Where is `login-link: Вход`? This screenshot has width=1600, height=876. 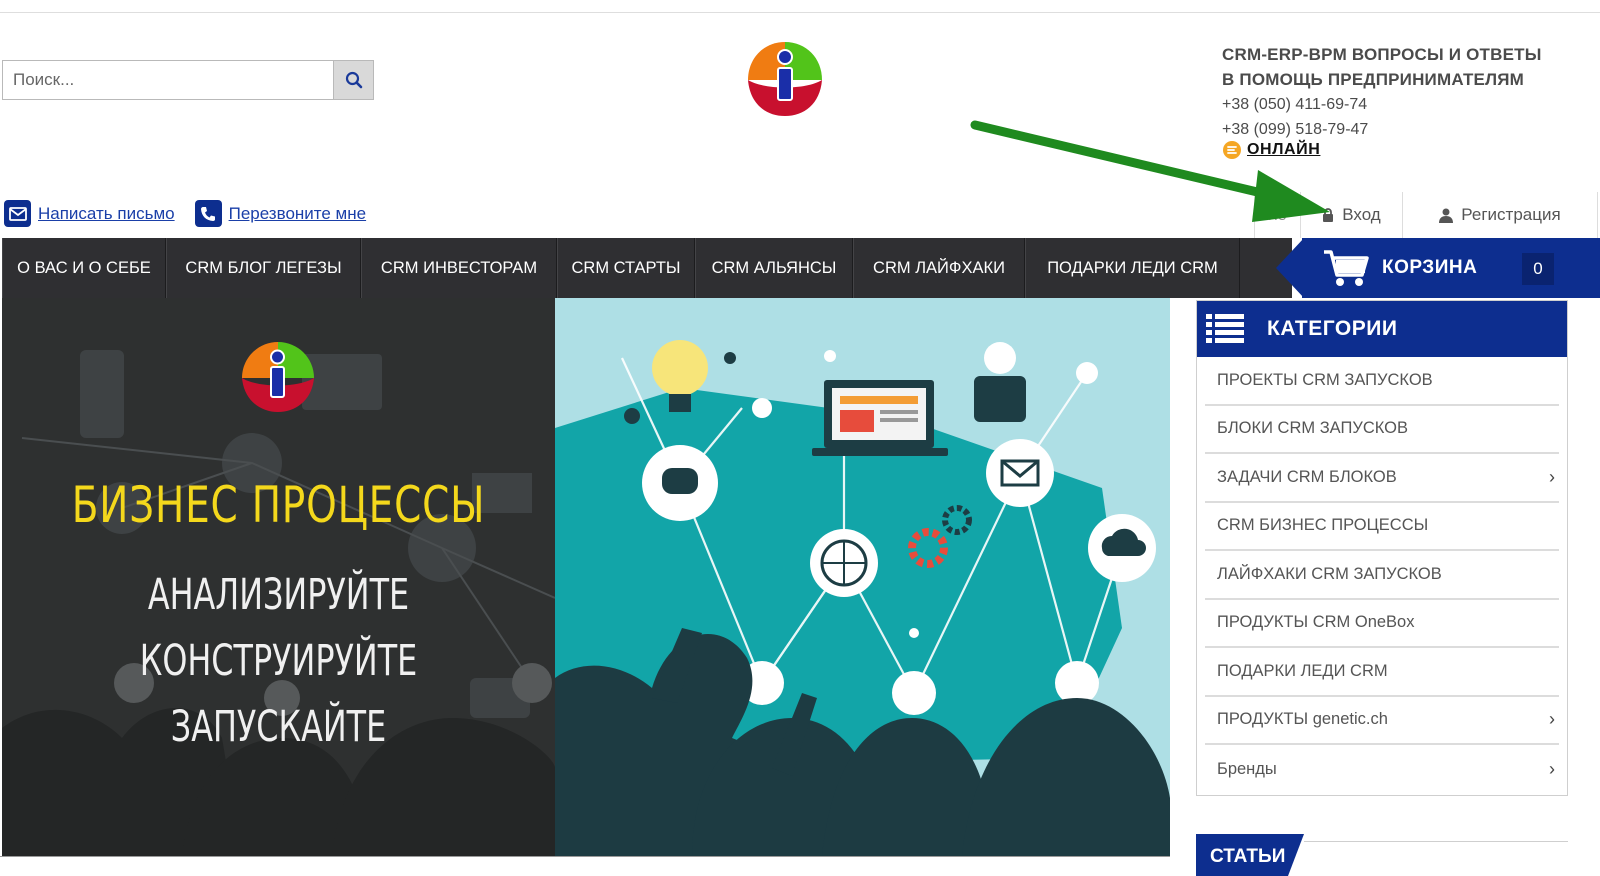
login-link: Вход is located at coordinates (1351, 215).